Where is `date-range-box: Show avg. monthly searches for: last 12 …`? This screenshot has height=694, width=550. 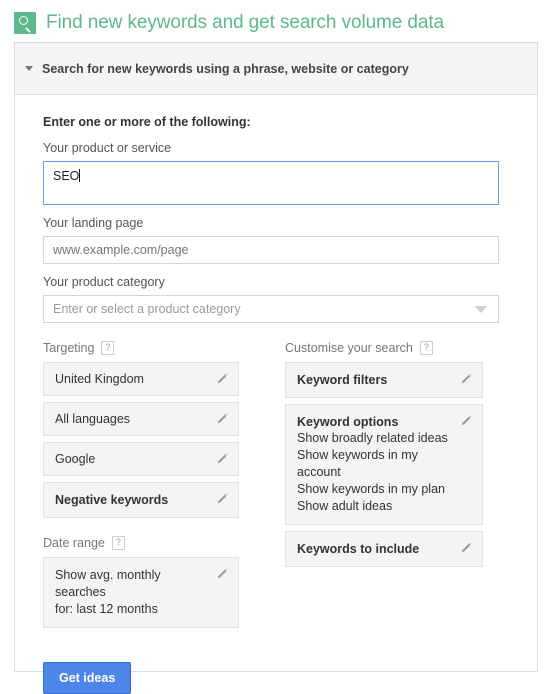
date-range-box: Show avg. monthly searches for: last 12 … is located at coordinates (141, 592).